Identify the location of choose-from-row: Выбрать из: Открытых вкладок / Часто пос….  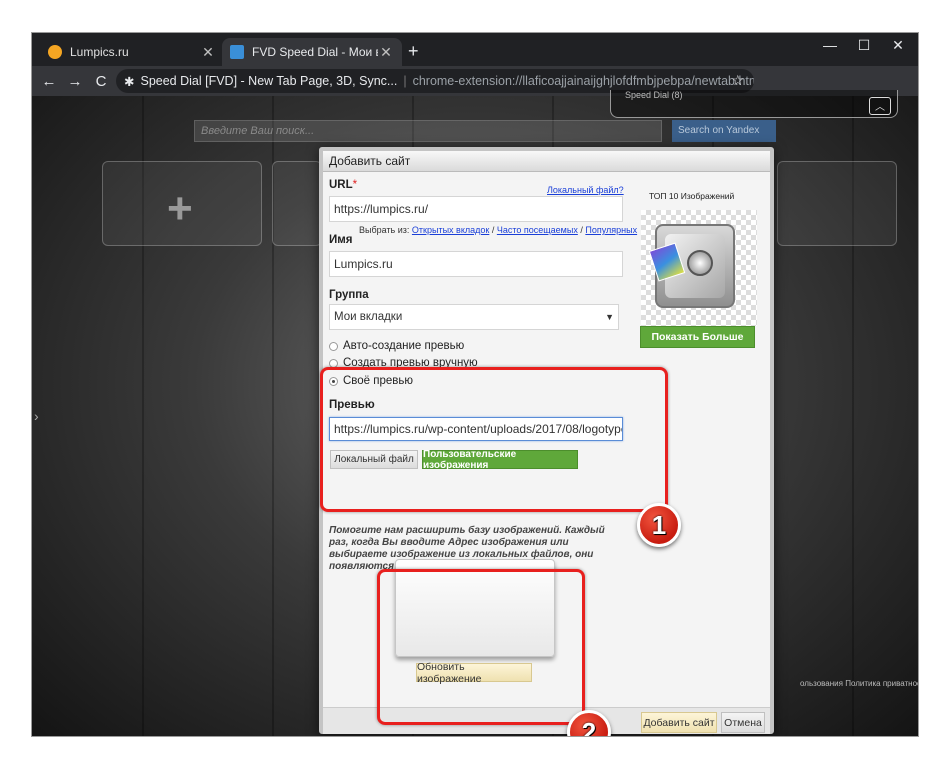
(498, 230).